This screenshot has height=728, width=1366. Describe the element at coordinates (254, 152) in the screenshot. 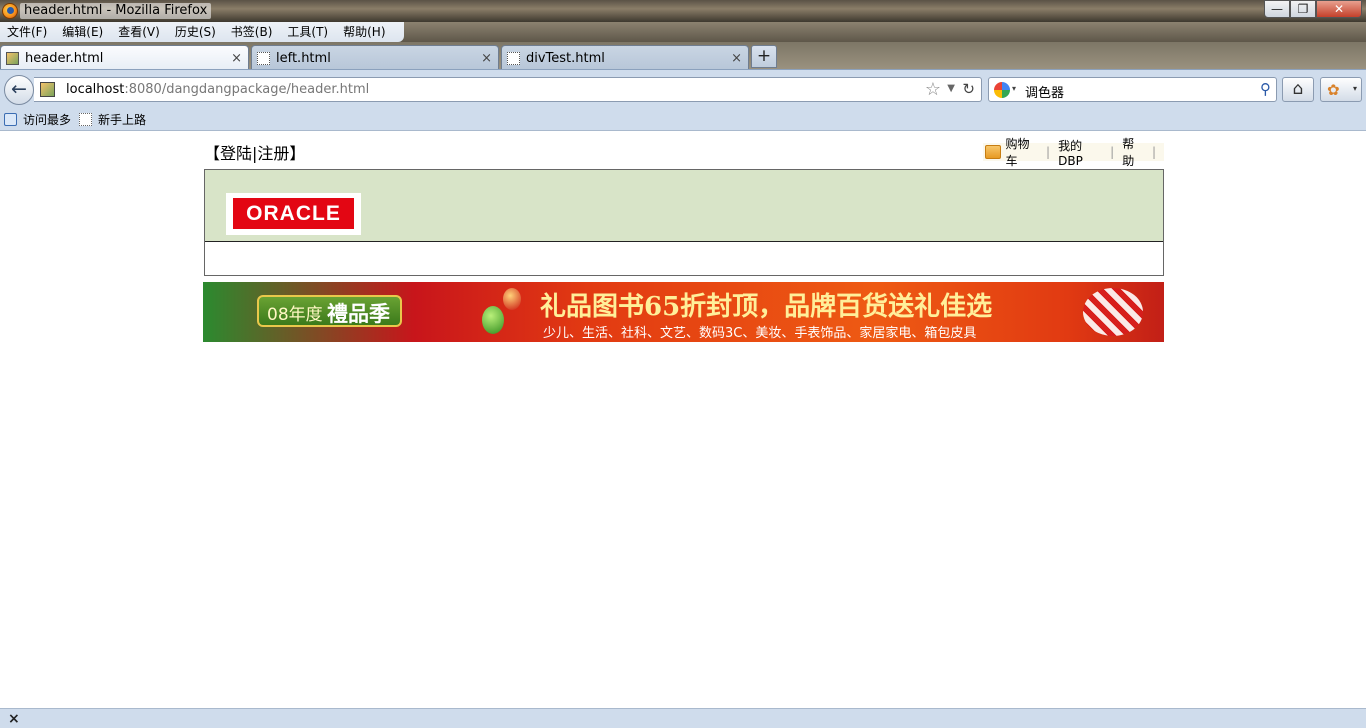

I see `login-register-link: 【登陆|注册】` at that location.